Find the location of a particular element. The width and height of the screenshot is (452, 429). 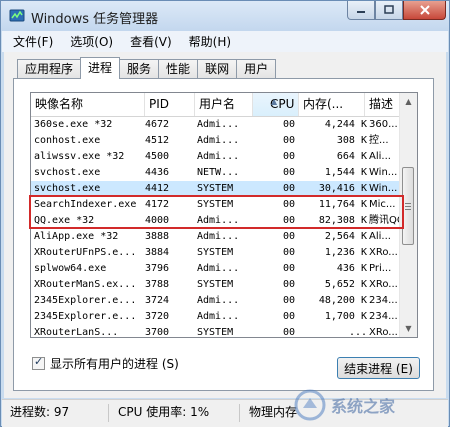

tab-strip: 应用程序 进程 服务 性能 联网 用户 is located at coordinates (147, 68).